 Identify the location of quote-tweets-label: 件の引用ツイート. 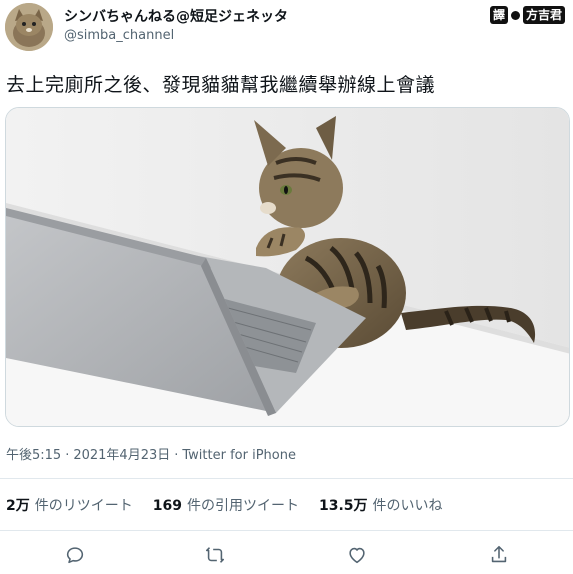
(242, 506).